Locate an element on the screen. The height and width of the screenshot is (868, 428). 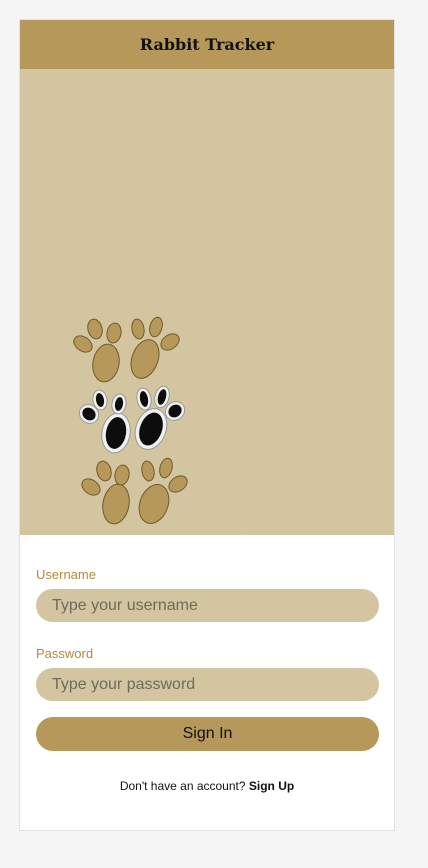
sign-up-link: Sign Up is located at coordinates (271, 786).